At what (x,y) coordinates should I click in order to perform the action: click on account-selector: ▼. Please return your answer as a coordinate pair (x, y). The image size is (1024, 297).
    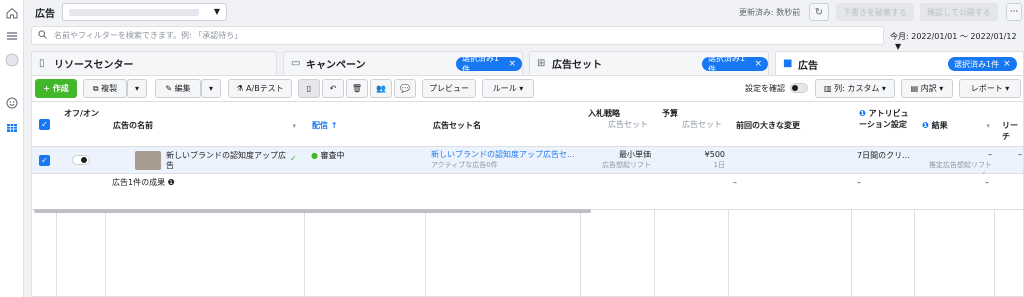
    Looking at the image, I should click on (144, 12).